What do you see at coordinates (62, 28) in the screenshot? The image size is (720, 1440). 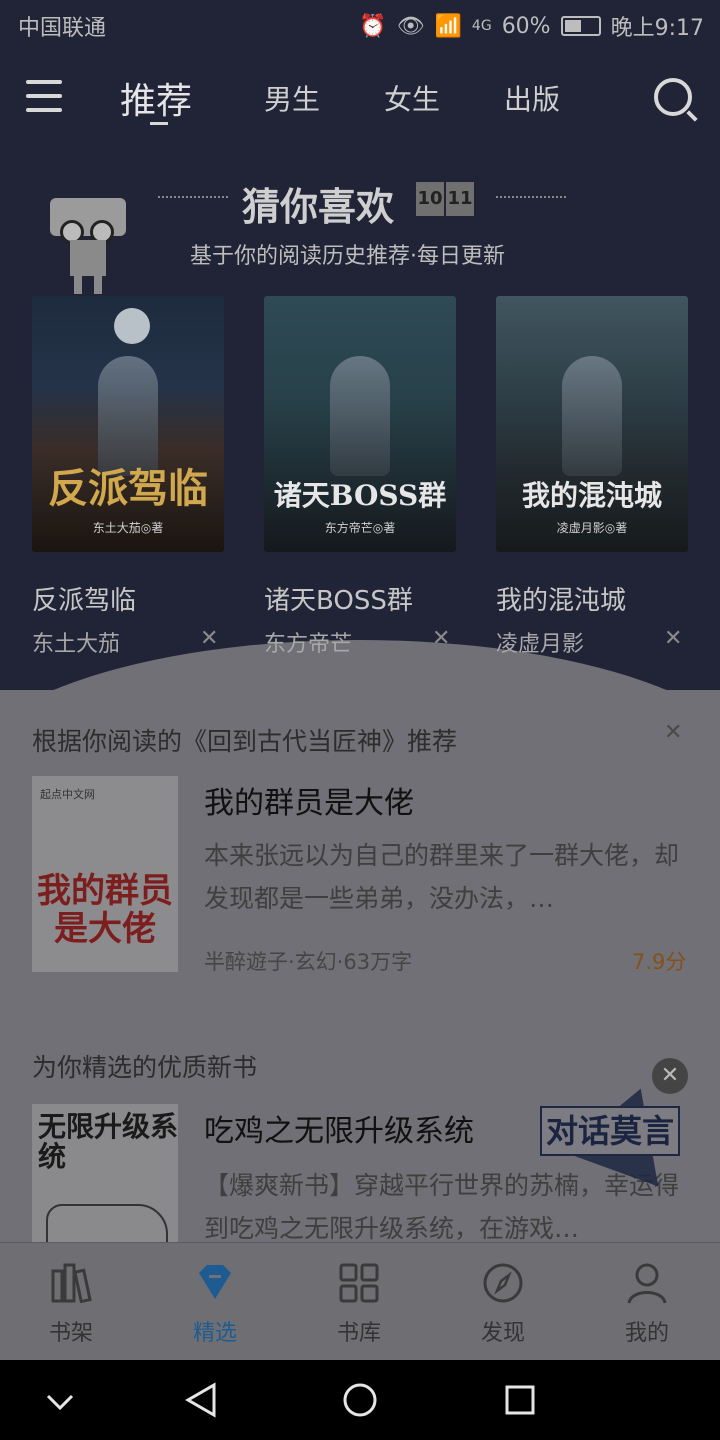 I see `carrier-label: 中国联通` at bounding box center [62, 28].